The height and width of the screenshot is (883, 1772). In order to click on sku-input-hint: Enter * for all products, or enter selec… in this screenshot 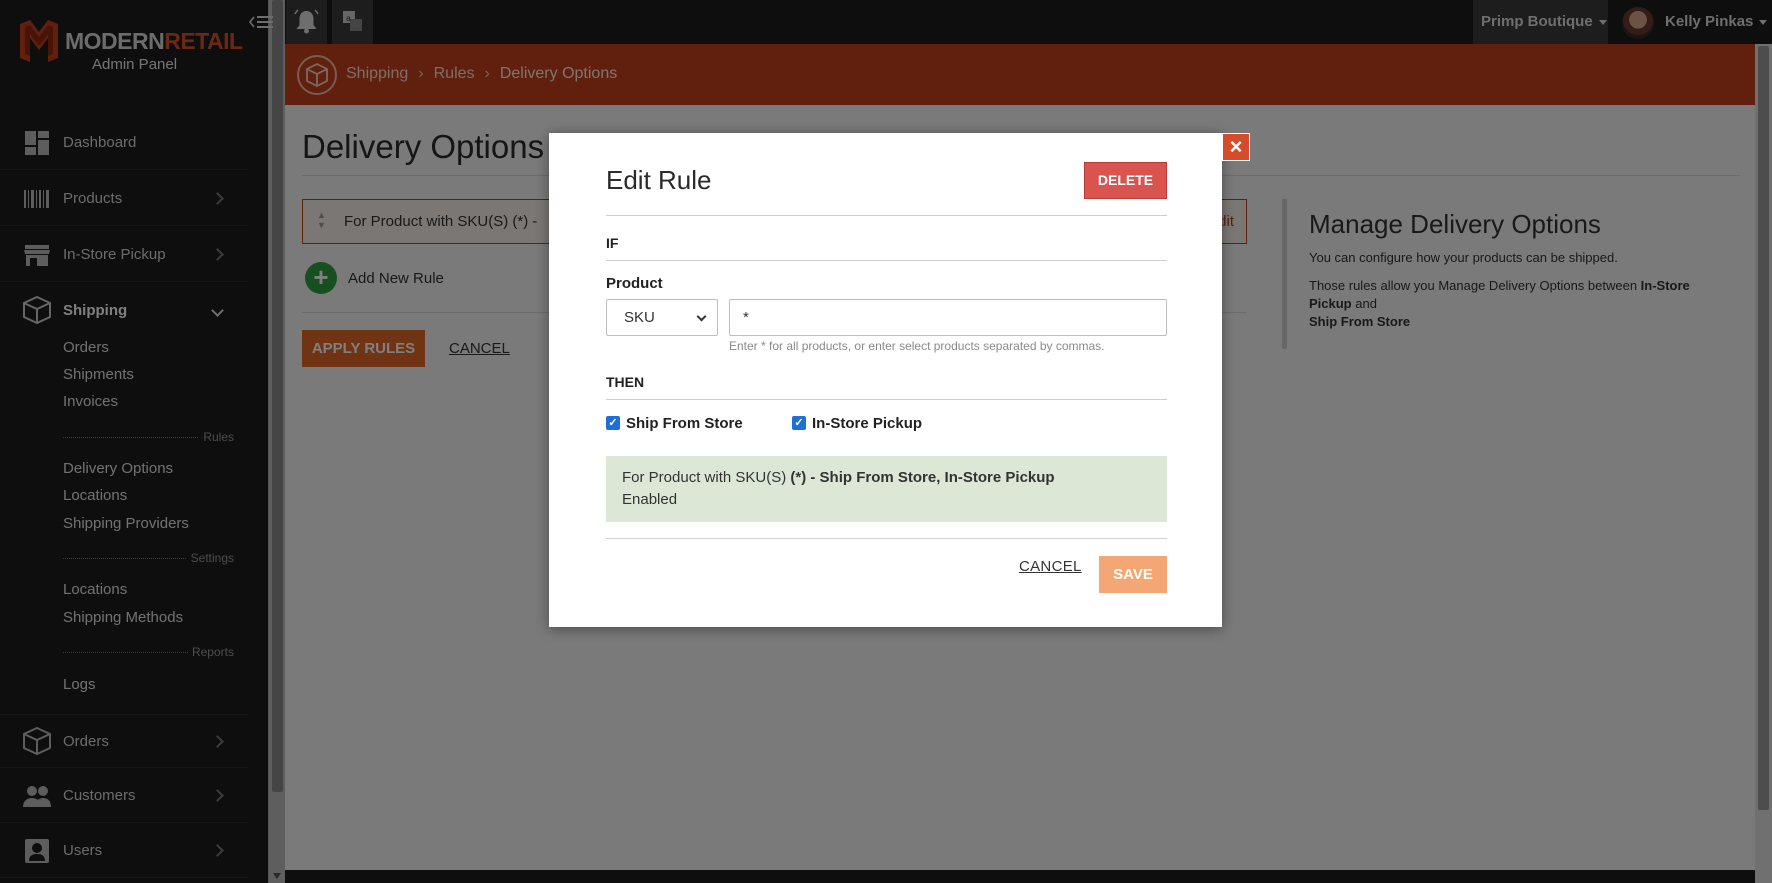, I will do `click(917, 346)`.